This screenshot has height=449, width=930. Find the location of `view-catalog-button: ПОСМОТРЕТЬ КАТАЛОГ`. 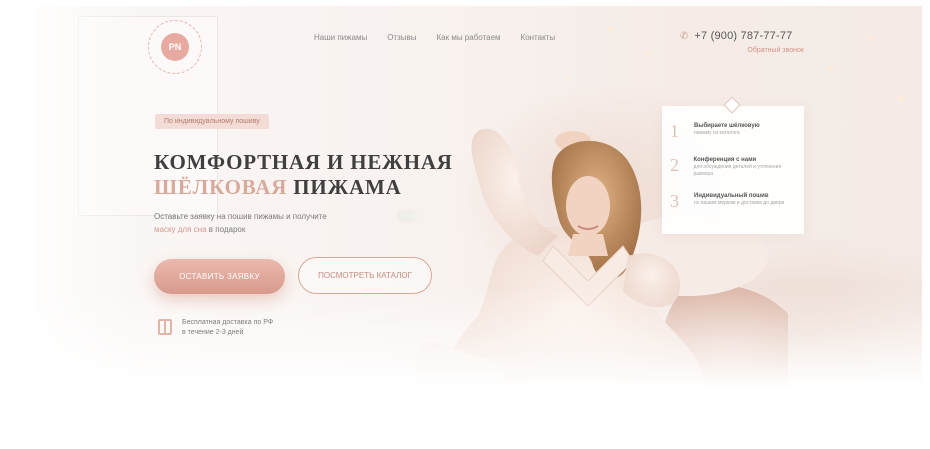

view-catalog-button: ПОСМОТРЕТЬ КАТАЛОГ is located at coordinates (365, 275).